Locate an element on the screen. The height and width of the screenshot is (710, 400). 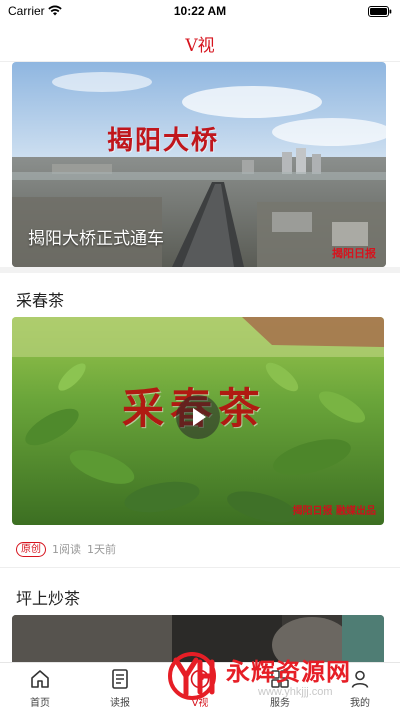
play-button is located at coordinates (198, 417).